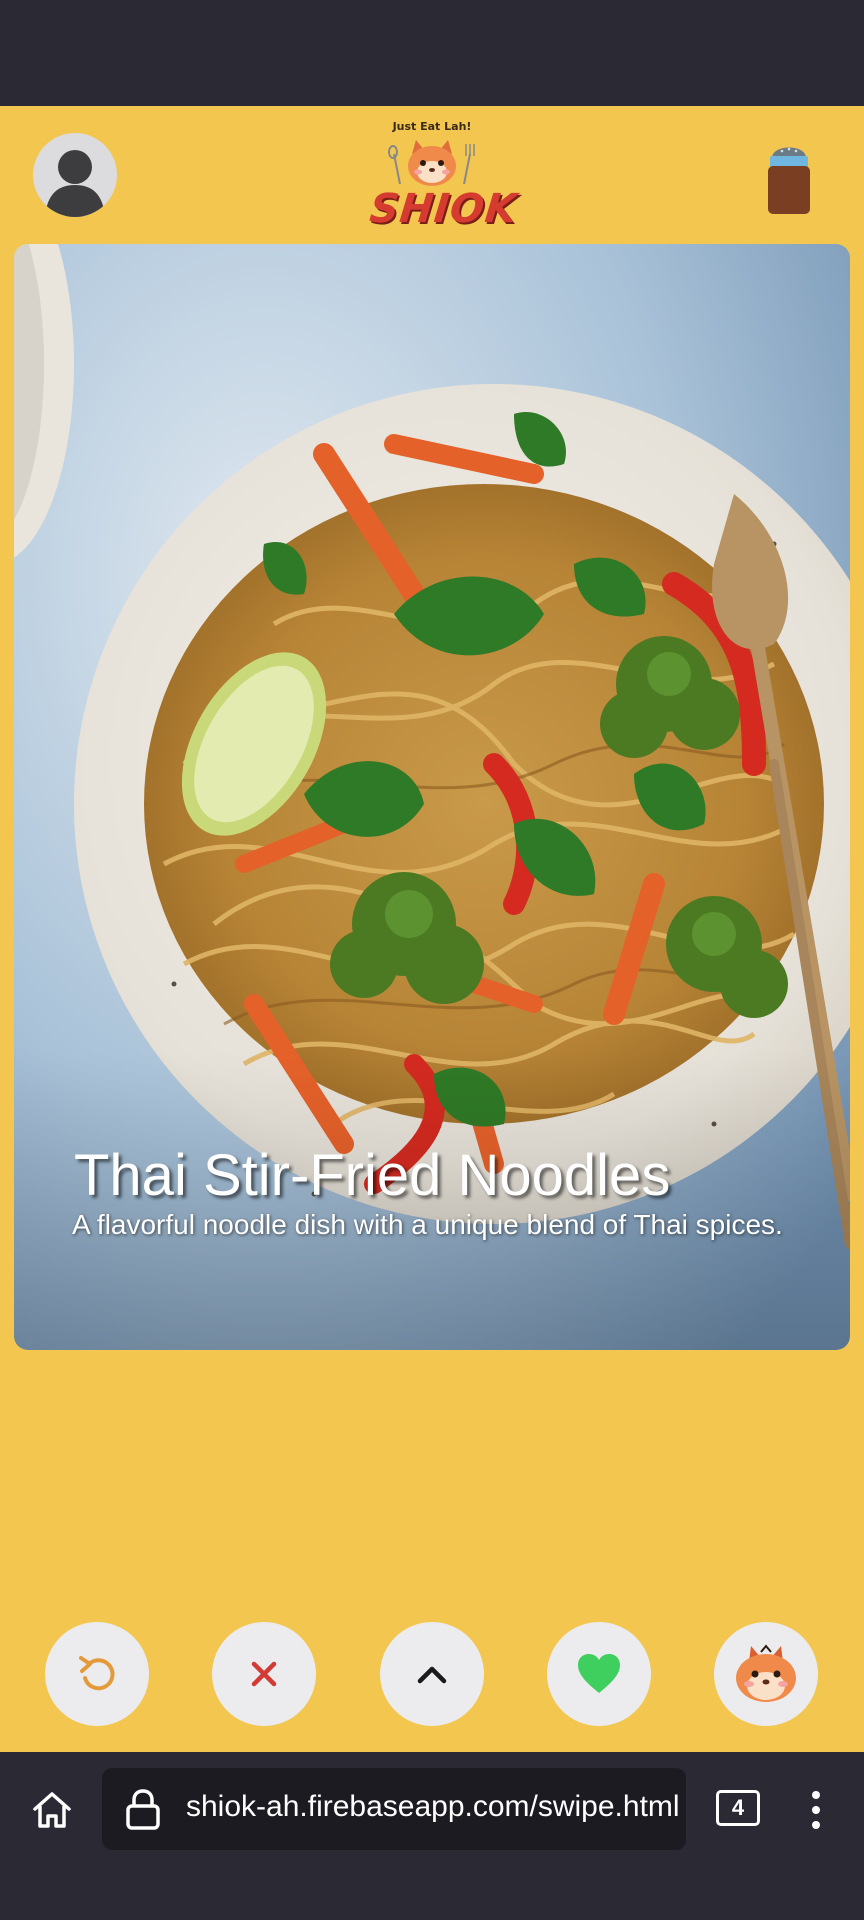  I want to click on squirrel-mascot-icon, so click(766, 1673).